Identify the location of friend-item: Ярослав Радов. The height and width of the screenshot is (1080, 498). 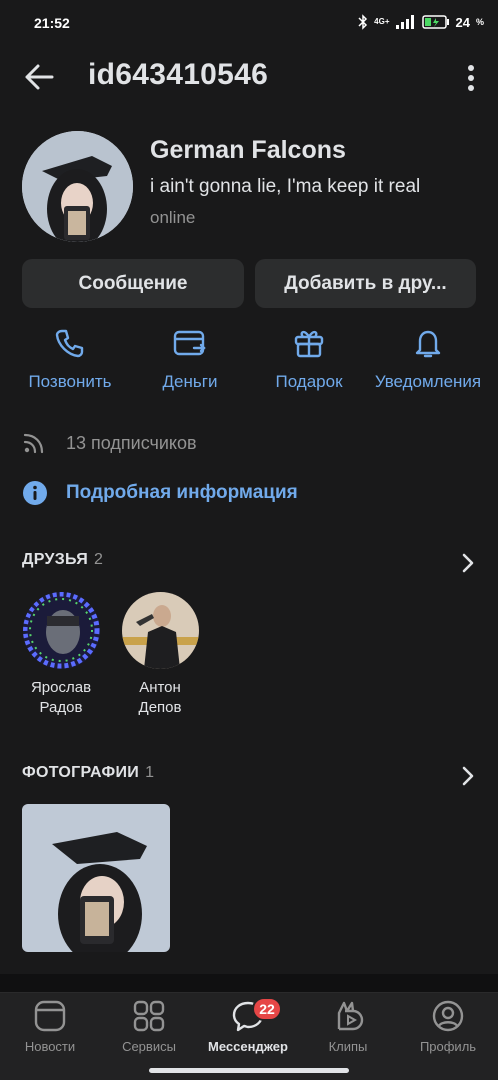
(61, 655).